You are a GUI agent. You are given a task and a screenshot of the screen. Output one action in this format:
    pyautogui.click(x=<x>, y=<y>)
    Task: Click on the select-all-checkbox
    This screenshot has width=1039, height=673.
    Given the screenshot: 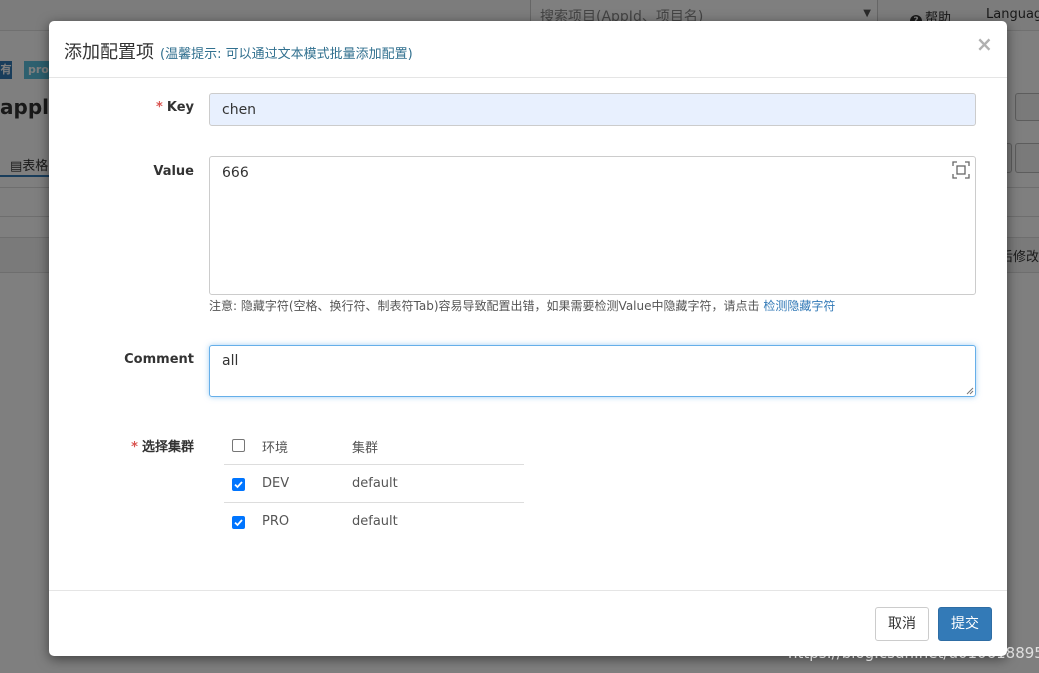 What is the action you would take?
    pyautogui.click(x=238, y=445)
    